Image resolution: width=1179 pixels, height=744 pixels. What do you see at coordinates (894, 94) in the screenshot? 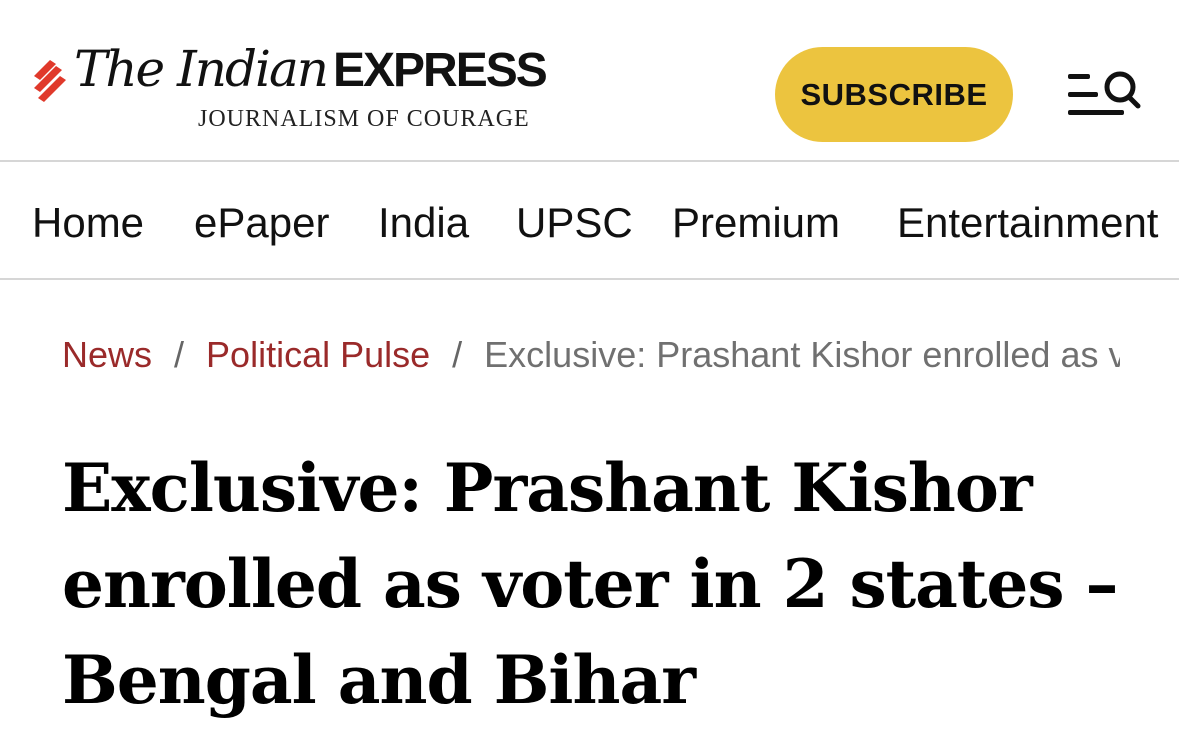
I see `subscribe-button: SUBSCRIBE` at bounding box center [894, 94].